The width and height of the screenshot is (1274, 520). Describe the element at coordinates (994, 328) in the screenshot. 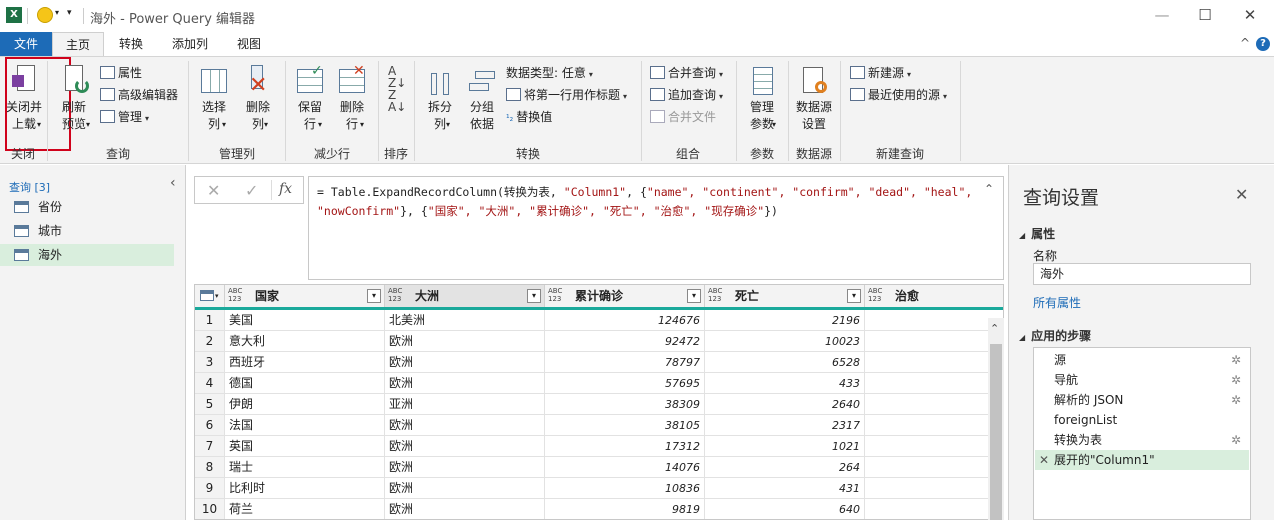

I see `scroll-up-icon: ⌃` at that location.